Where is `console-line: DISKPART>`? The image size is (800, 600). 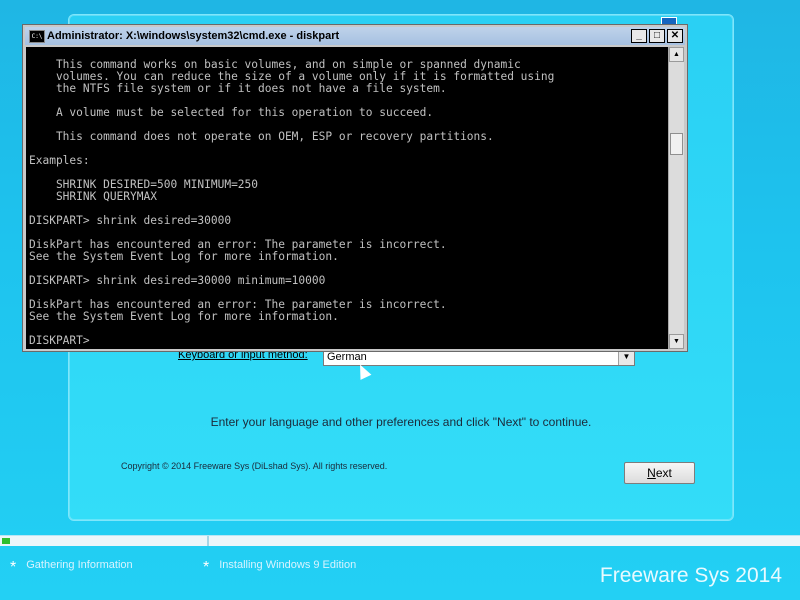 console-line: DISKPART> is located at coordinates (59, 340).